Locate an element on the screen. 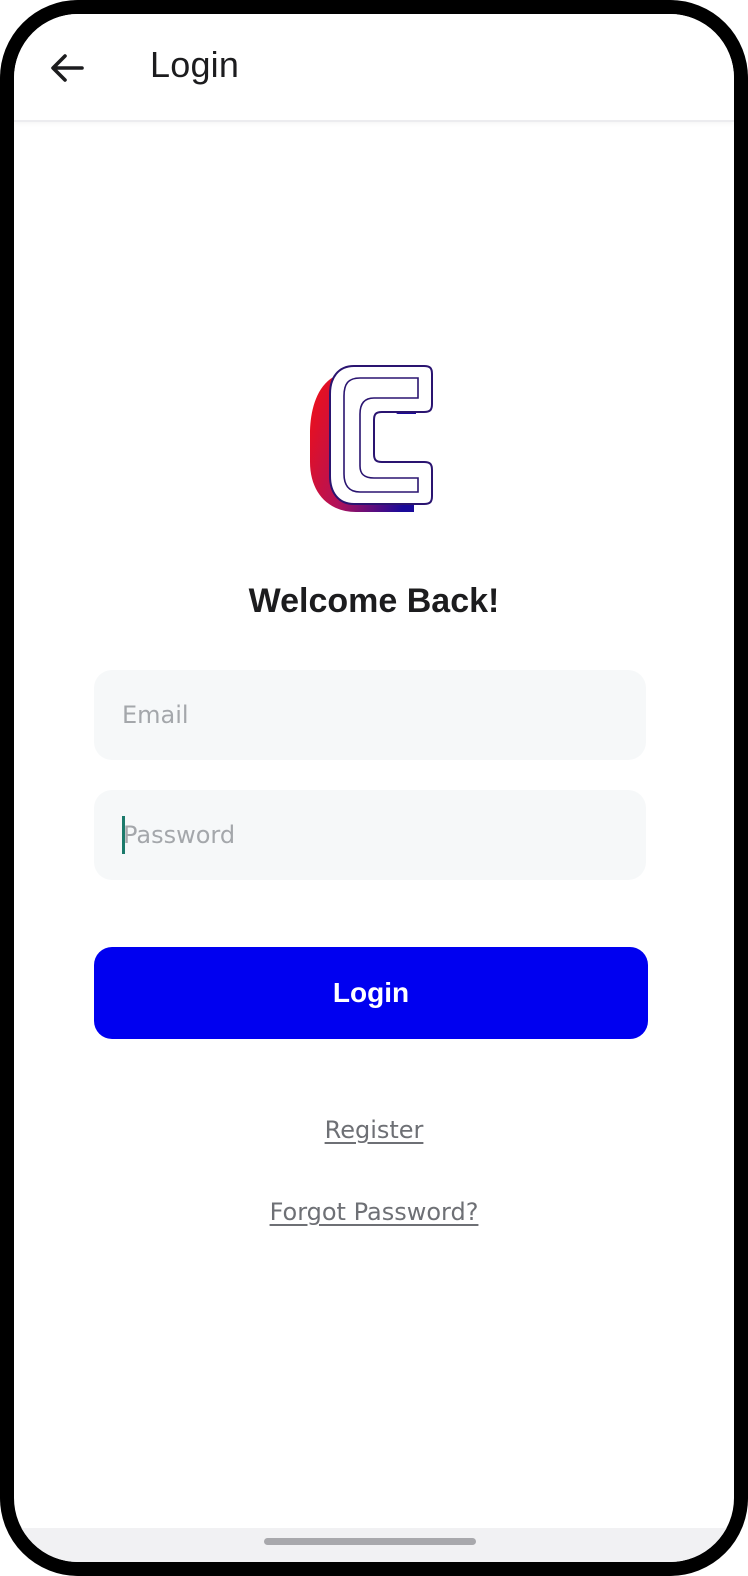 Image resolution: width=748 pixels, height=1576 pixels. password-field: Password is located at coordinates (370, 835).